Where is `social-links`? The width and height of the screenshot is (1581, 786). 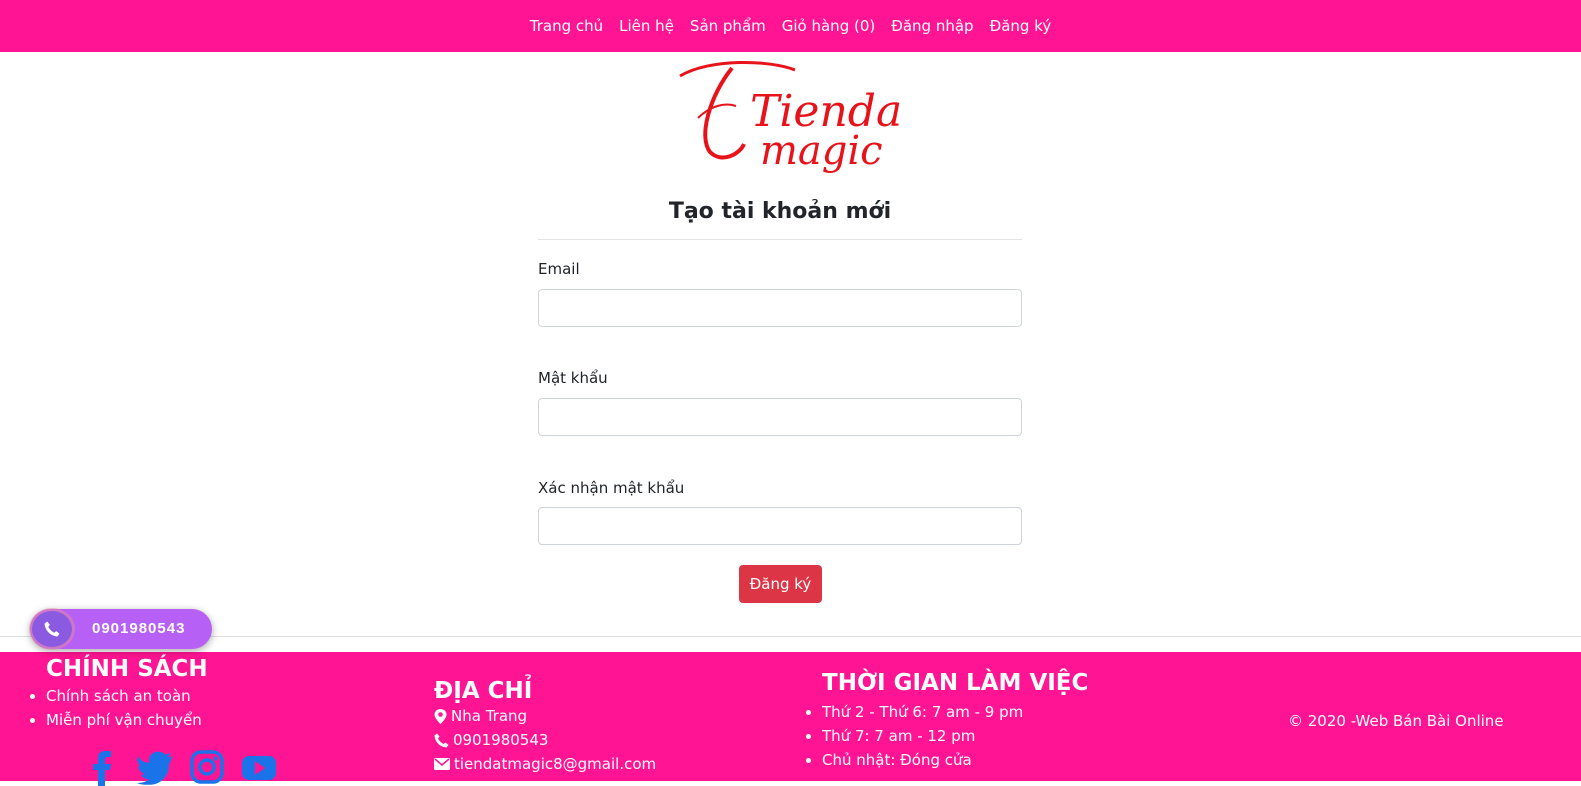
social-links is located at coordinates (181, 767).